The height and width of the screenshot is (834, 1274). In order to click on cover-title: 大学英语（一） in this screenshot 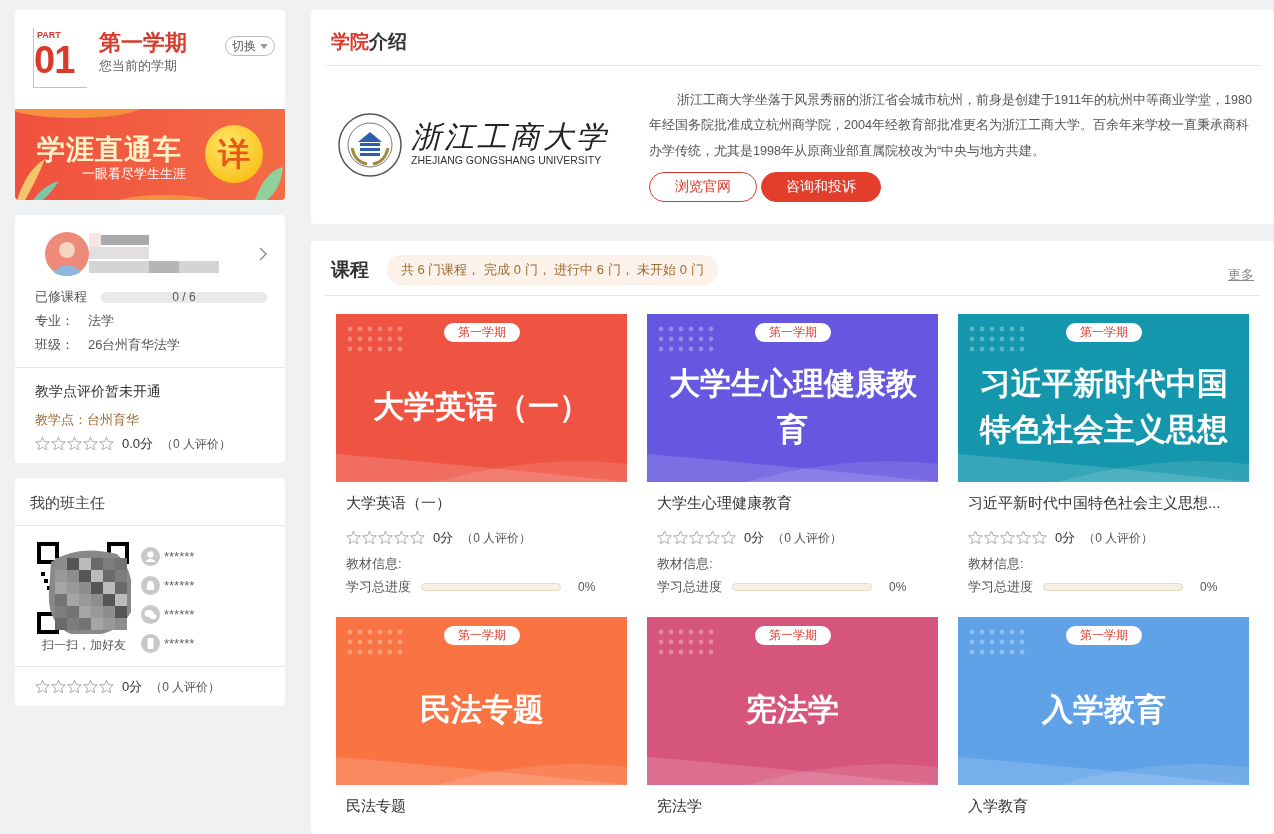, I will do `click(481, 406)`.